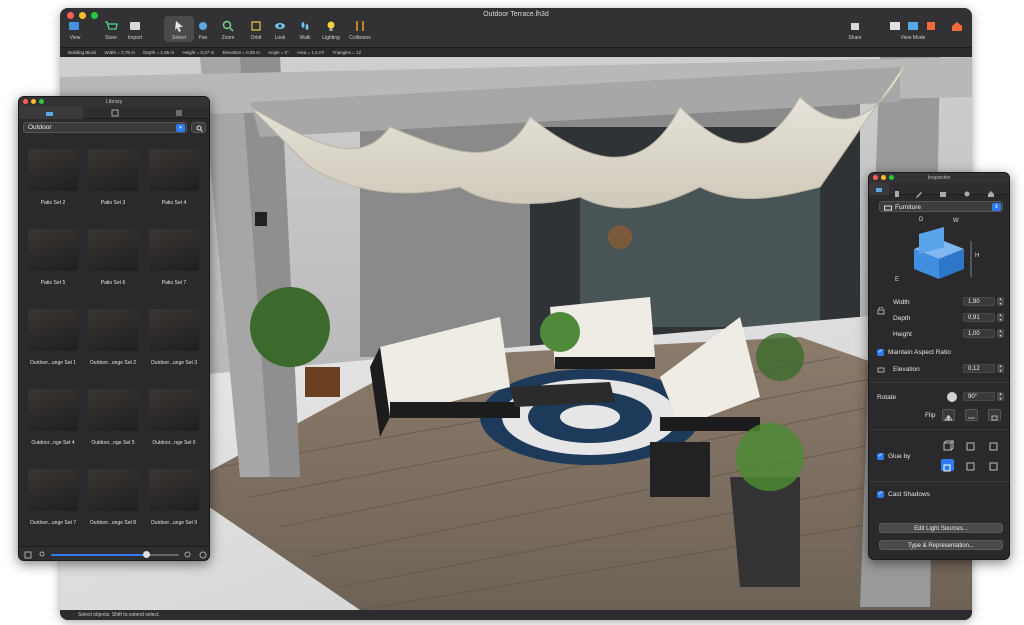 This screenshot has width=1024, height=625. I want to click on flip-vertical-button, so click(971, 415).